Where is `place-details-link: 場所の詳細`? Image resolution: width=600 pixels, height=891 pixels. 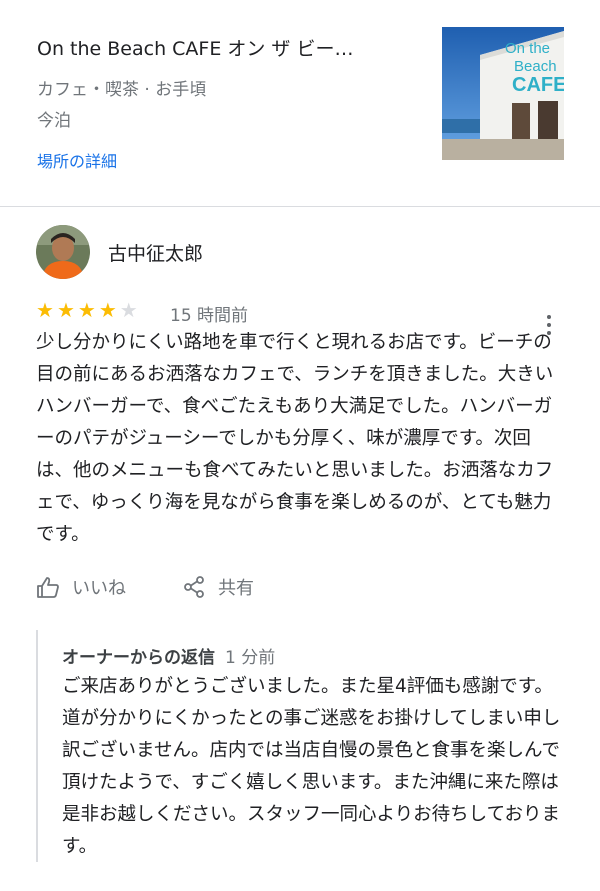
place-details-link: 場所の詳細 is located at coordinates (77, 160).